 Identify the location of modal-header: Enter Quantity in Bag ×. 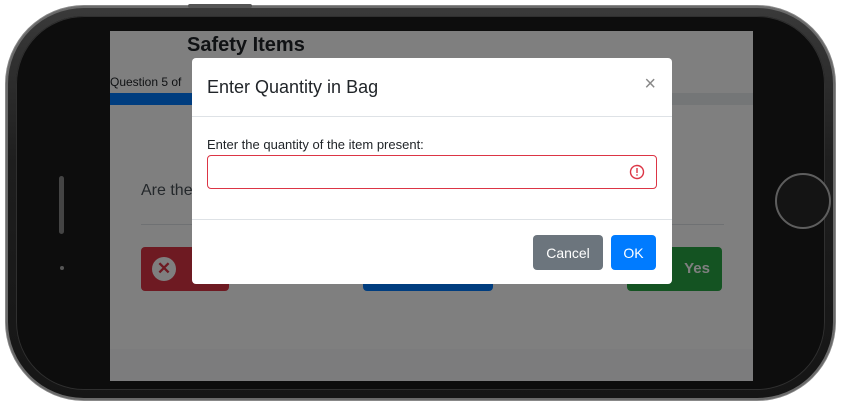
(432, 87).